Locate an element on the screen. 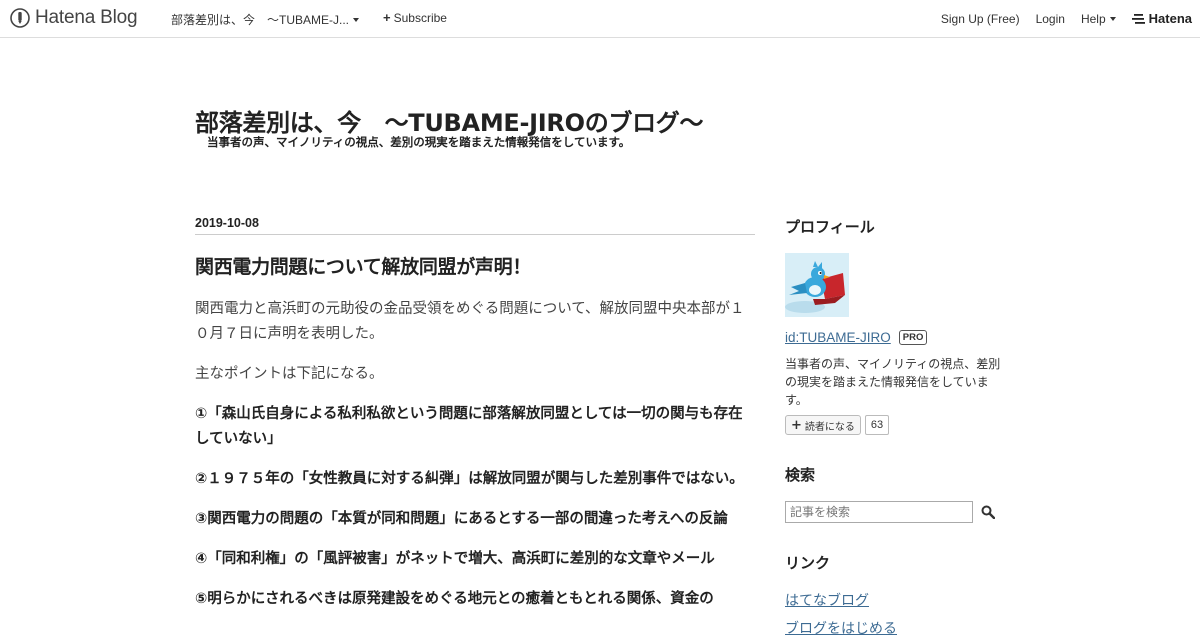  entry-point: ⑤明らかにされるべきは原発建設をめぐる地元との癒着ともとれる関係、資金の is located at coordinates (454, 599).